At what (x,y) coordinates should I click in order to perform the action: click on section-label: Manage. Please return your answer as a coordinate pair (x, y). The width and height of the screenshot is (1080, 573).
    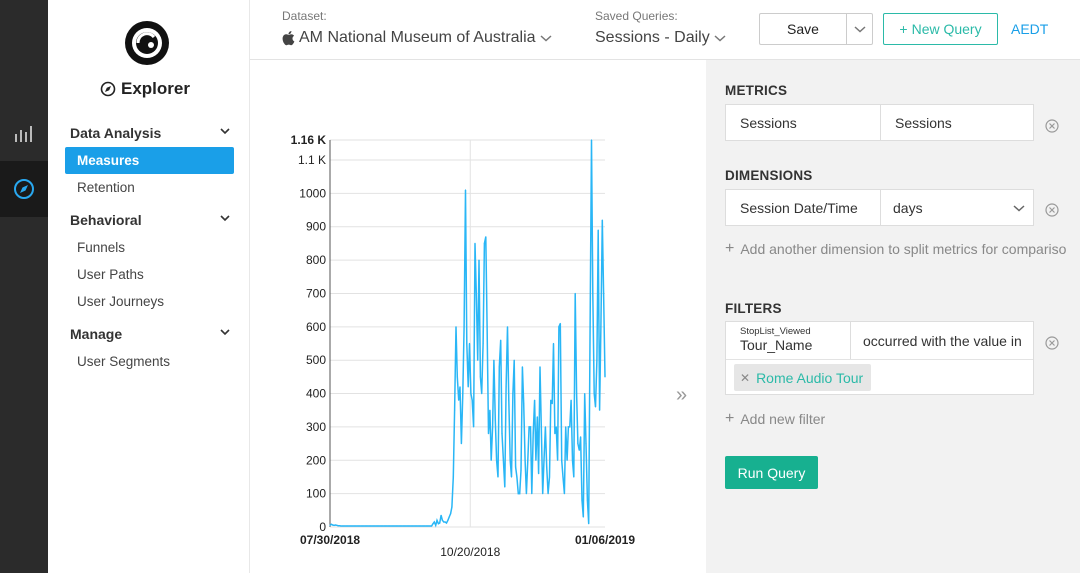
    Looking at the image, I should click on (96, 334).